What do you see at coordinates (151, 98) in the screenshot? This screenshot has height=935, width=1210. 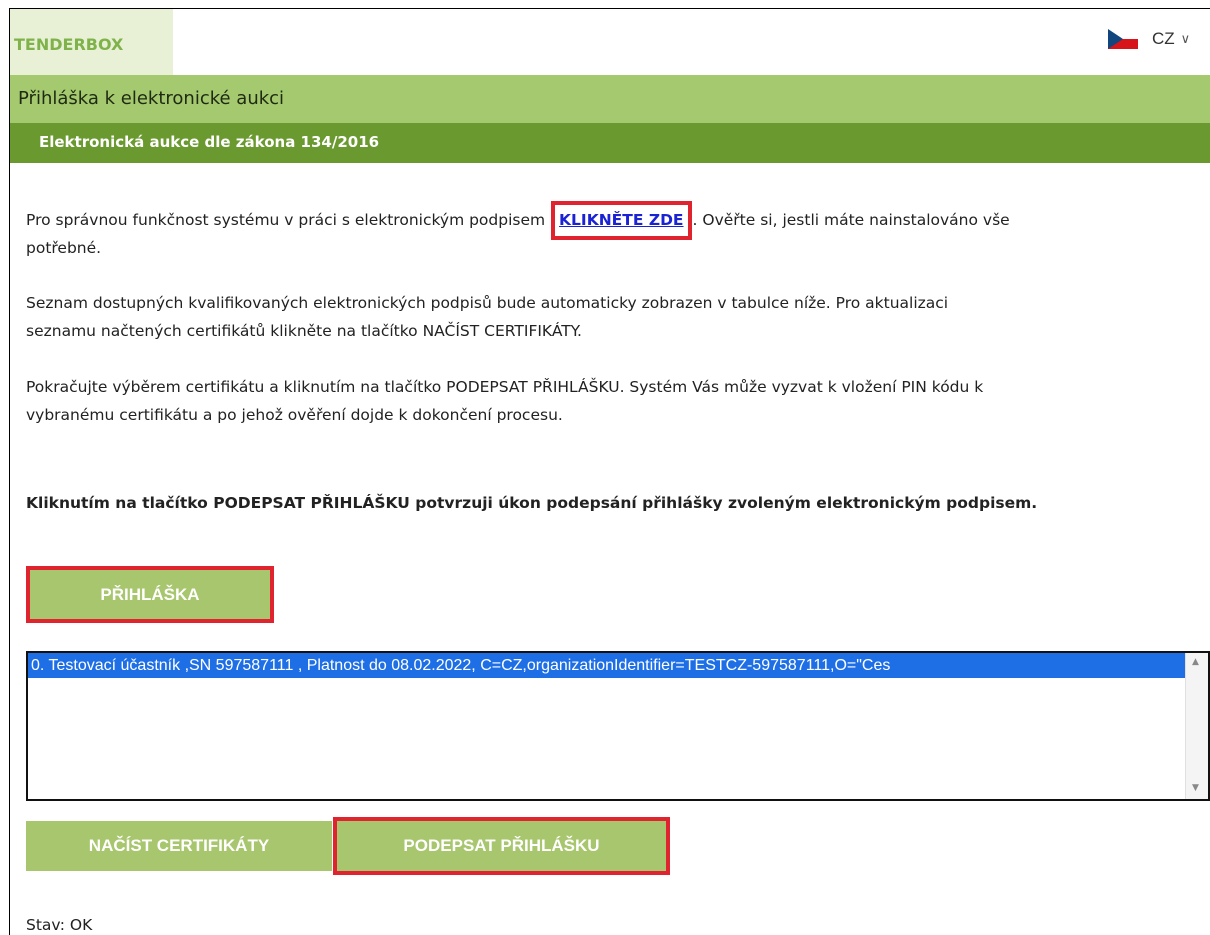 I see `page-title: Přihláška k elektronické aukci` at bounding box center [151, 98].